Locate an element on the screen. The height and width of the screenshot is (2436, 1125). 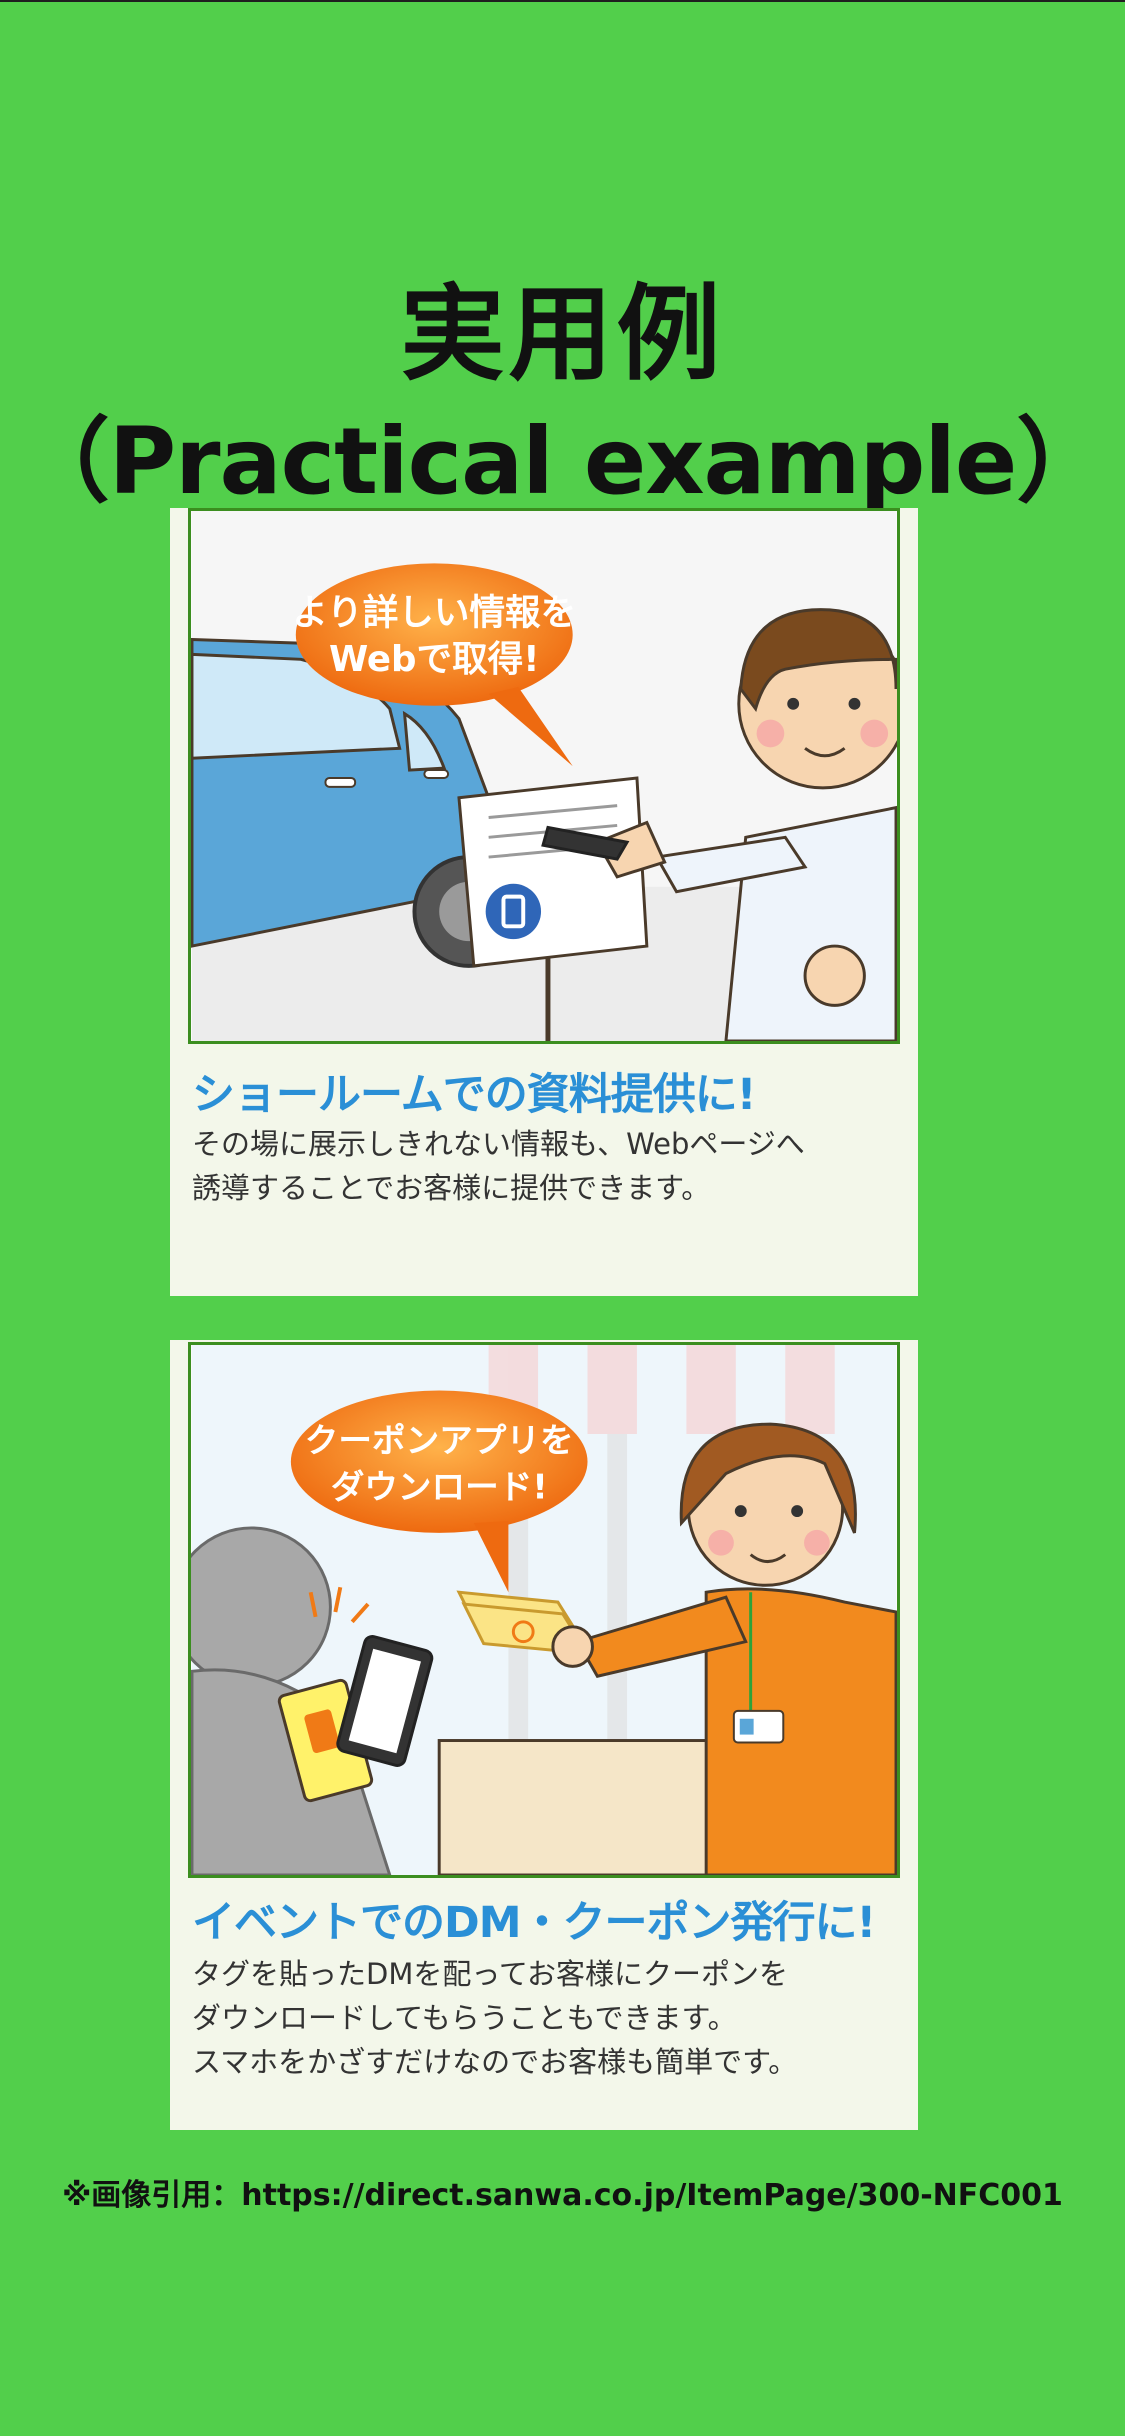
showroom-illustration: より詳しい情報を Webで取得! is located at coordinates (544, 776).